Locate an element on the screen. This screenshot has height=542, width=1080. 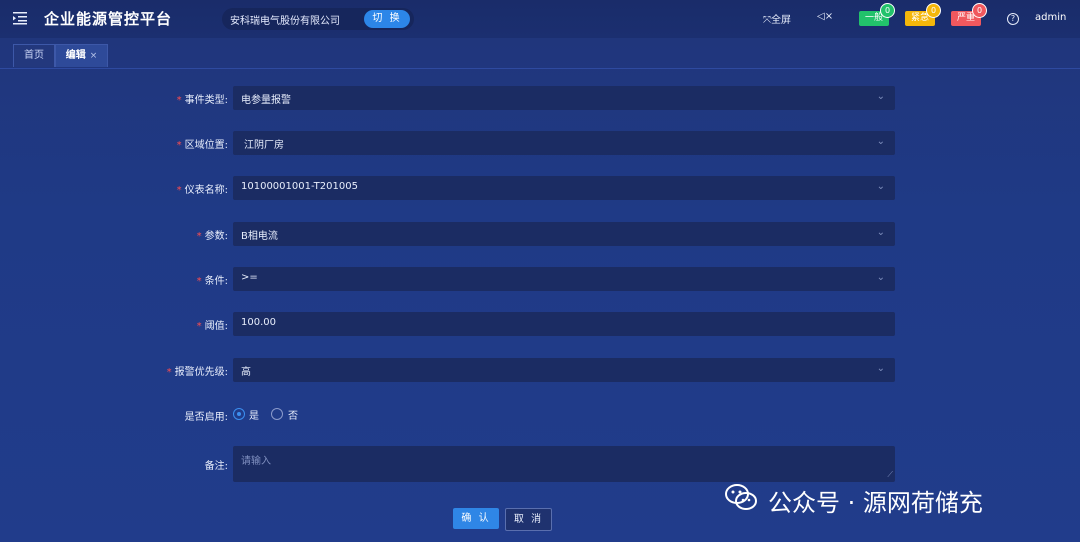
meter-value: 10100001001-T201005 is located at coordinates (299, 186).